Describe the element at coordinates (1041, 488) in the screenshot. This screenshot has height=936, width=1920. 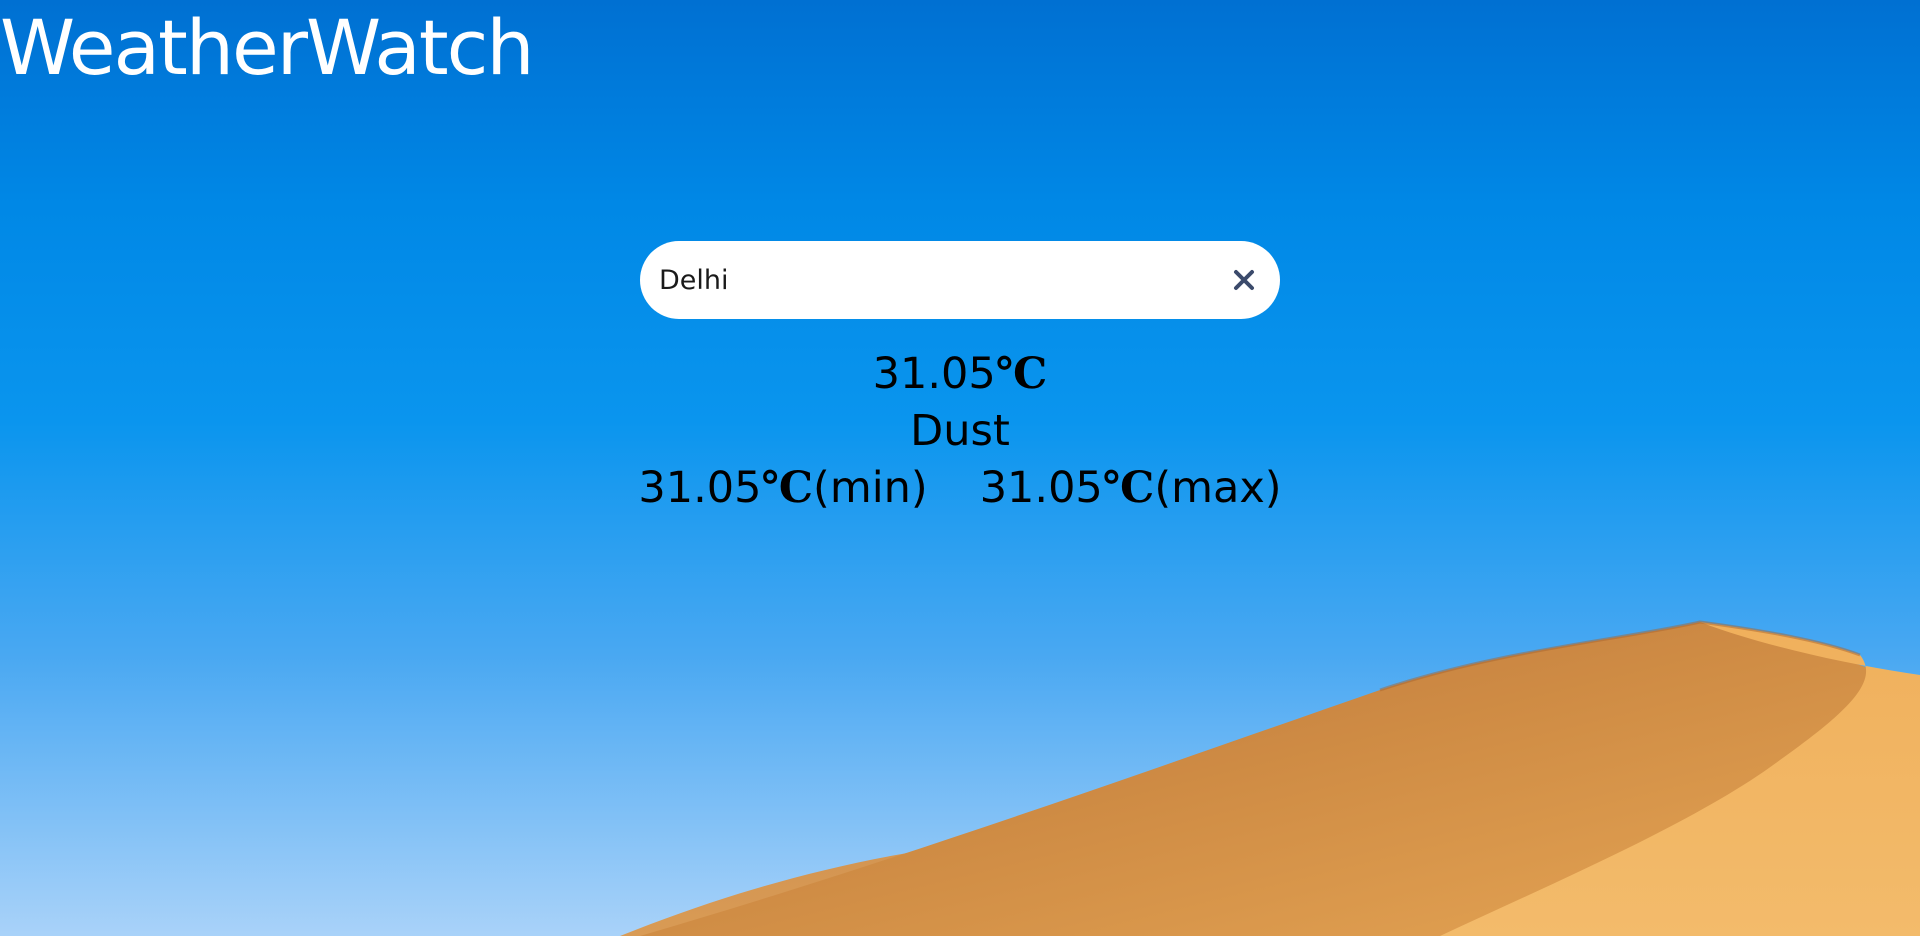
I see `max-temperature-value: 31.05` at that location.